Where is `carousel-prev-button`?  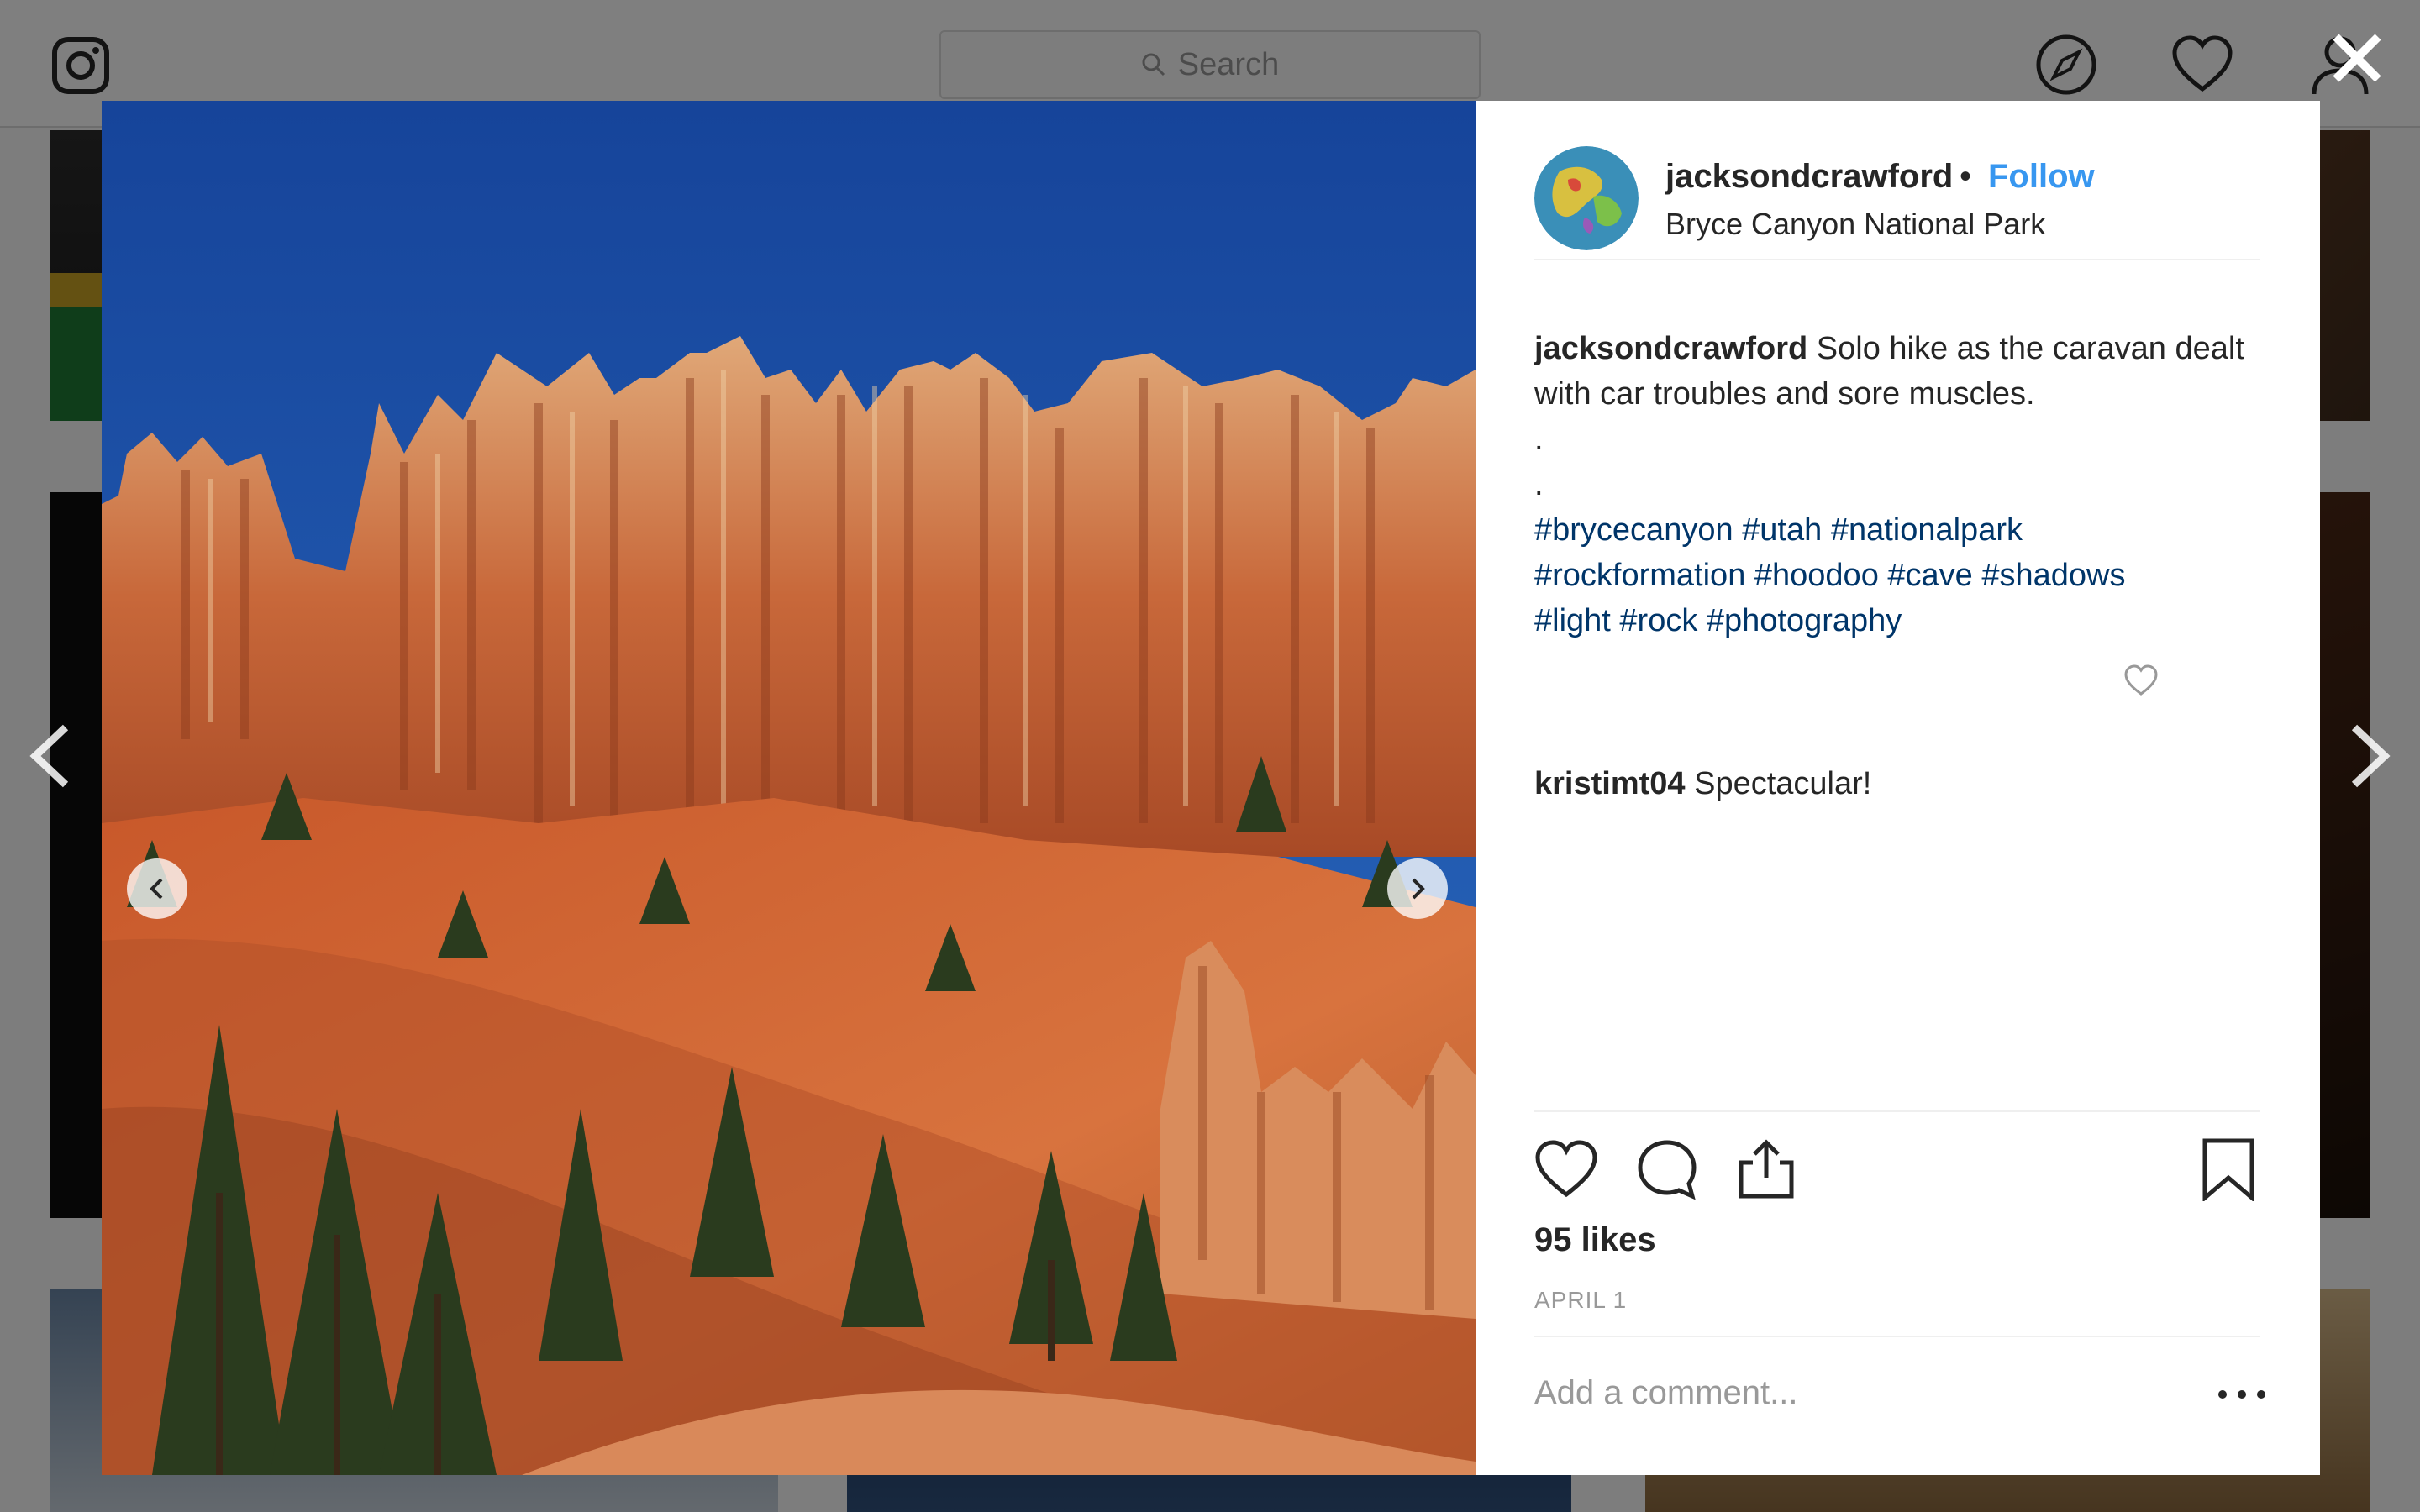 carousel-prev-button is located at coordinates (157, 888).